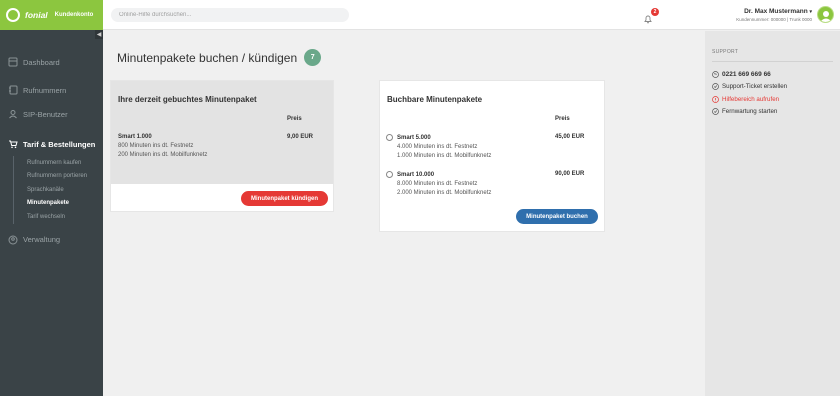 Image resolution: width=840 pixels, height=396 pixels. What do you see at coordinates (13, 15) in the screenshot?
I see `fonial-logo-icon` at bounding box center [13, 15].